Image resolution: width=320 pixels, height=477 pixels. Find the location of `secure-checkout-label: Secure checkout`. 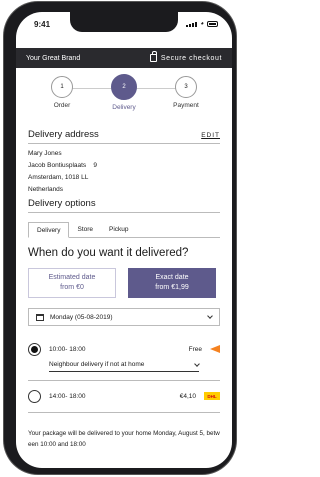

secure-checkout-label: Secure checkout is located at coordinates (191, 58).